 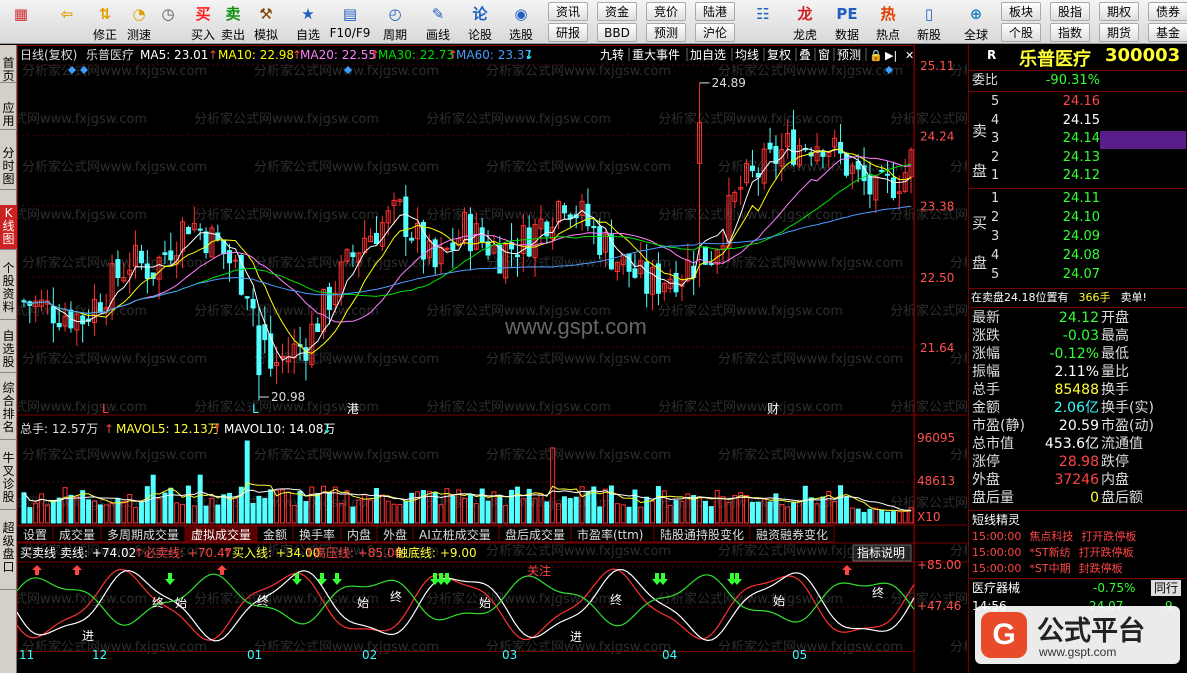 I want to click on left-tab-4: 个股资料, so click(x=8, y=290).